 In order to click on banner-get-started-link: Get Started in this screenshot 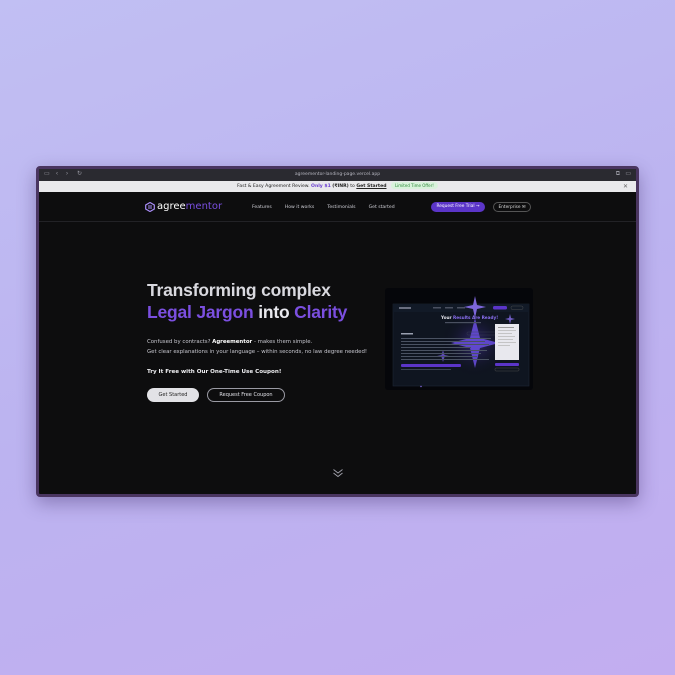, I will do `click(371, 186)`.